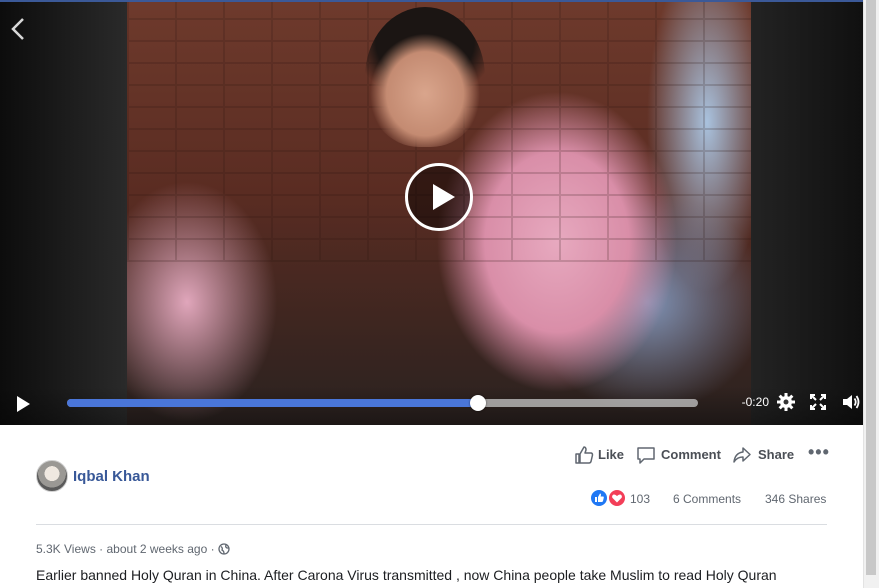 The width and height of the screenshot is (879, 588). What do you see at coordinates (807, 213) in the screenshot?
I see `video-letterbox-right` at bounding box center [807, 213].